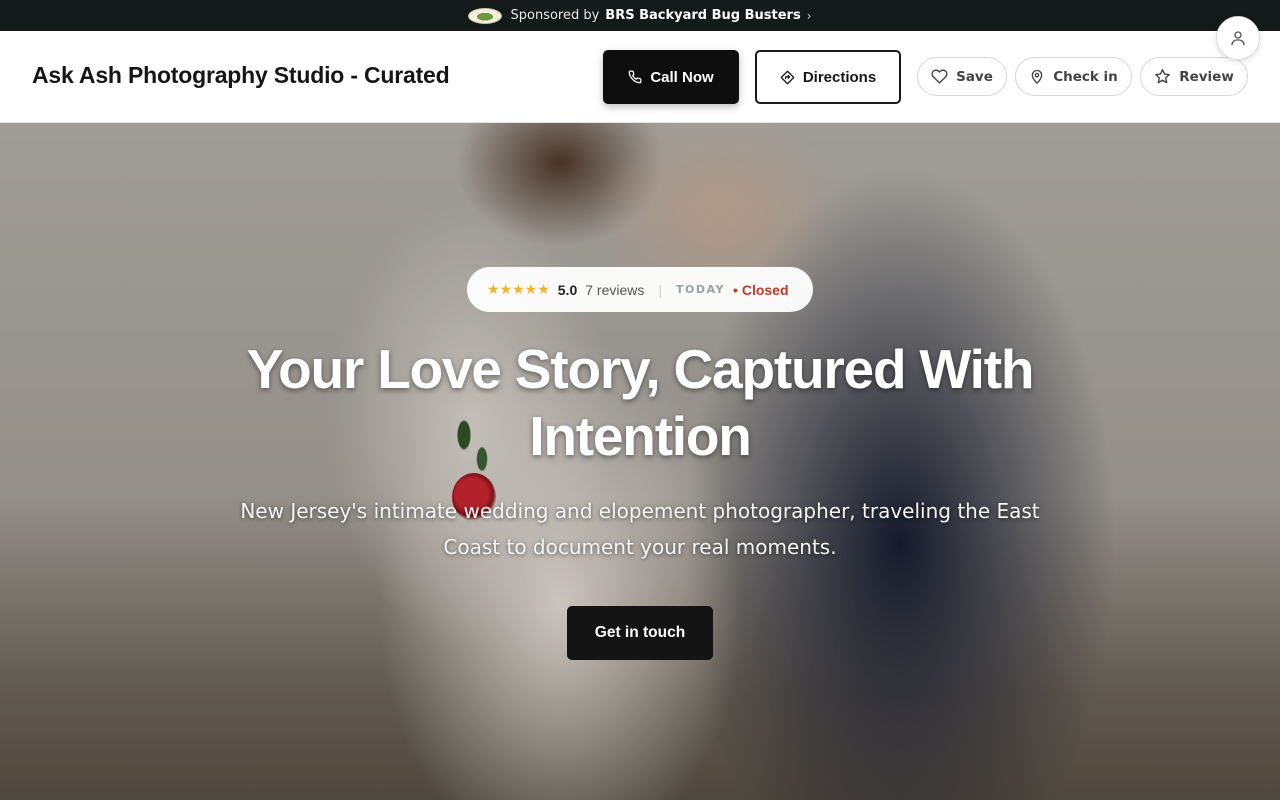 This screenshot has height=800, width=1280. I want to click on rating-value: 5.0, so click(567, 289).